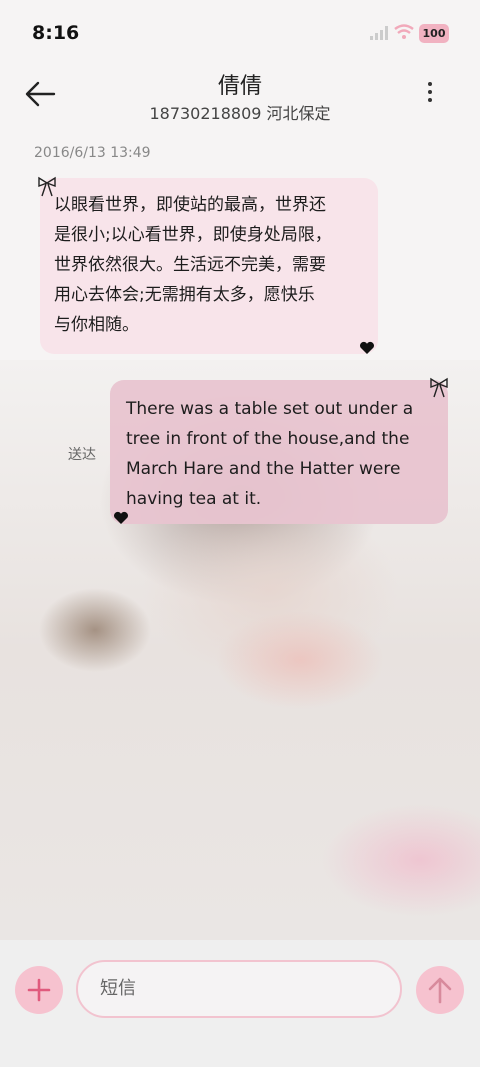  What do you see at coordinates (56, 33) in the screenshot?
I see `status-time: 8:16` at bounding box center [56, 33].